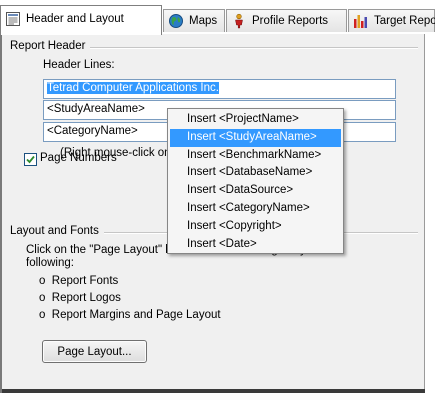 This screenshot has width=435, height=393. What do you see at coordinates (75, 19) in the screenshot?
I see `tab-header-and-layout-label: Header and Layout` at bounding box center [75, 19].